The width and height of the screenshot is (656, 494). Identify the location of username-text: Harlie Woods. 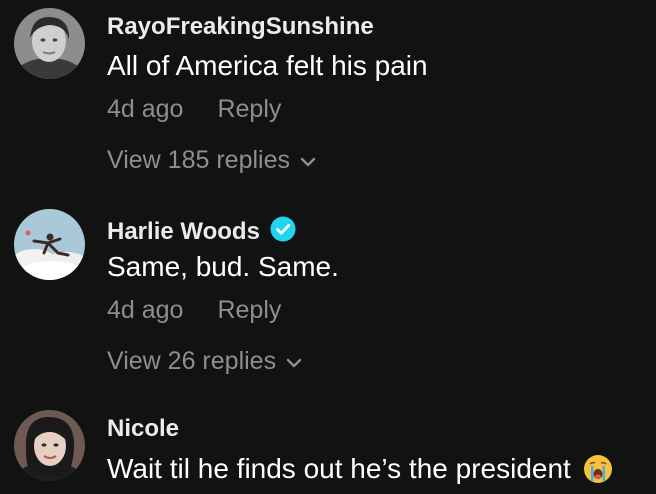
(183, 231).